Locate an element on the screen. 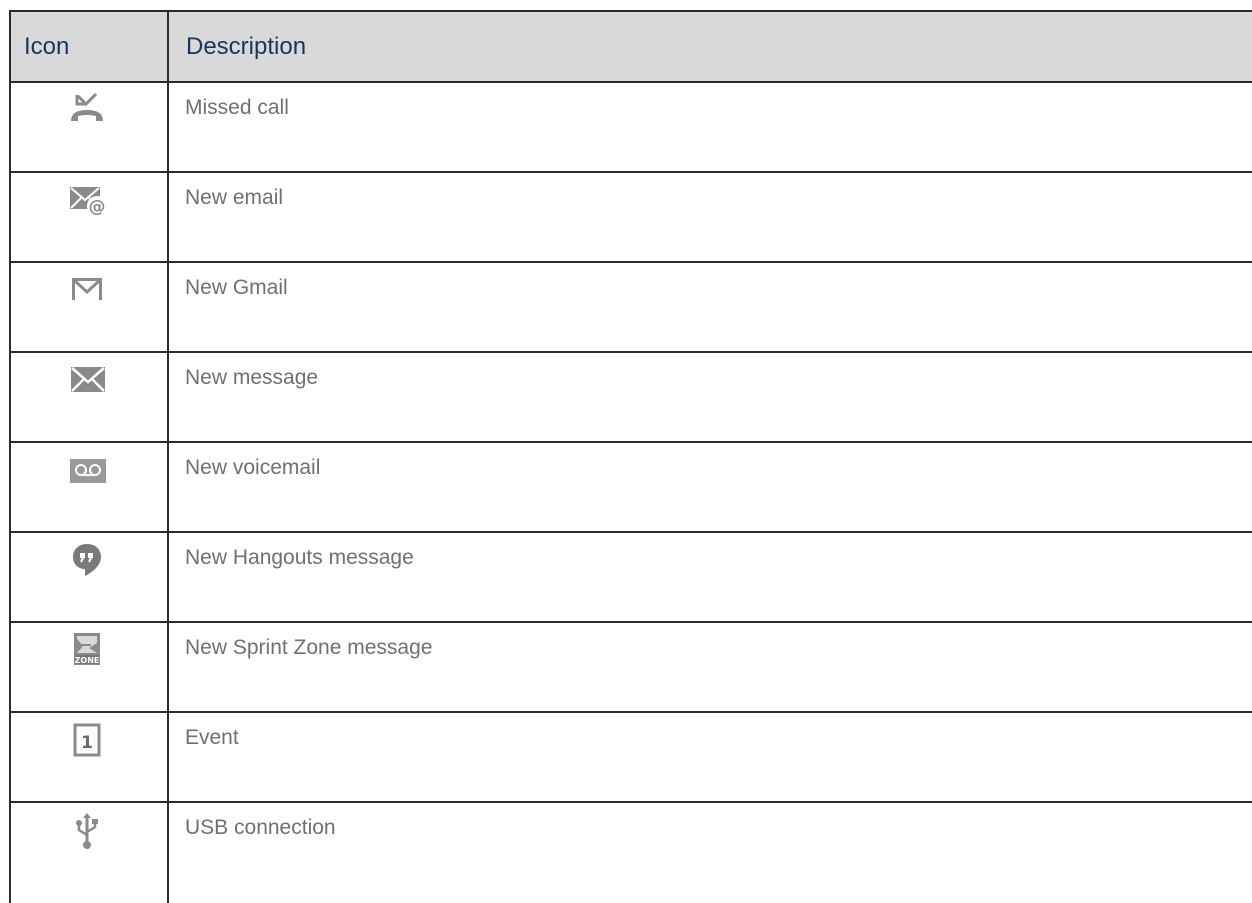  description-text: New Sprint Zone message is located at coordinates (309, 647).